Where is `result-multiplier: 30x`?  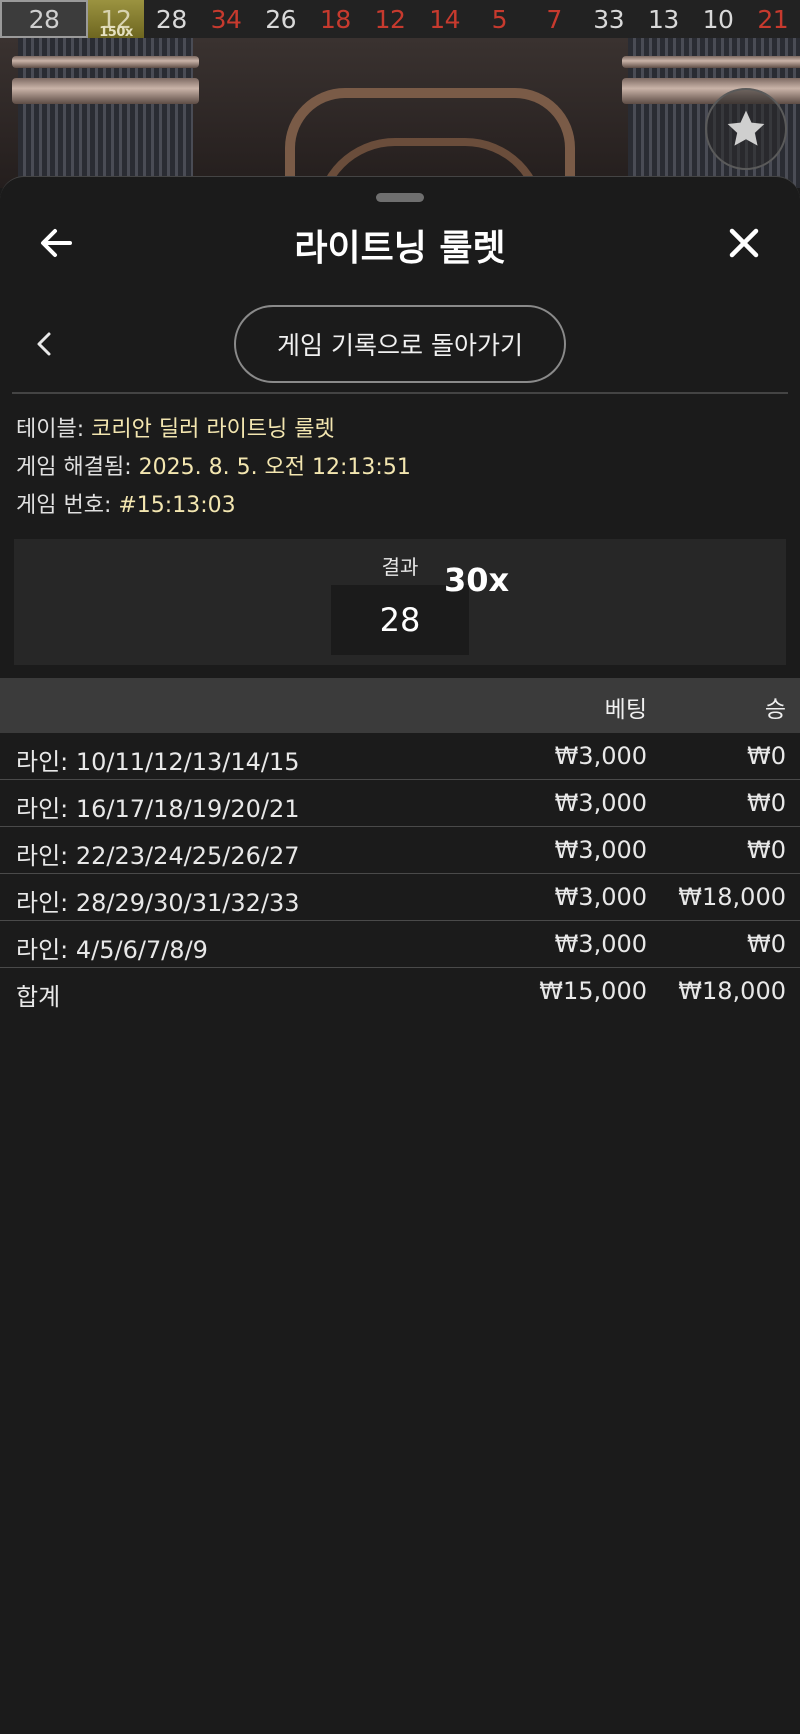
result-multiplier: 30x is located at coordinates (477, 580).